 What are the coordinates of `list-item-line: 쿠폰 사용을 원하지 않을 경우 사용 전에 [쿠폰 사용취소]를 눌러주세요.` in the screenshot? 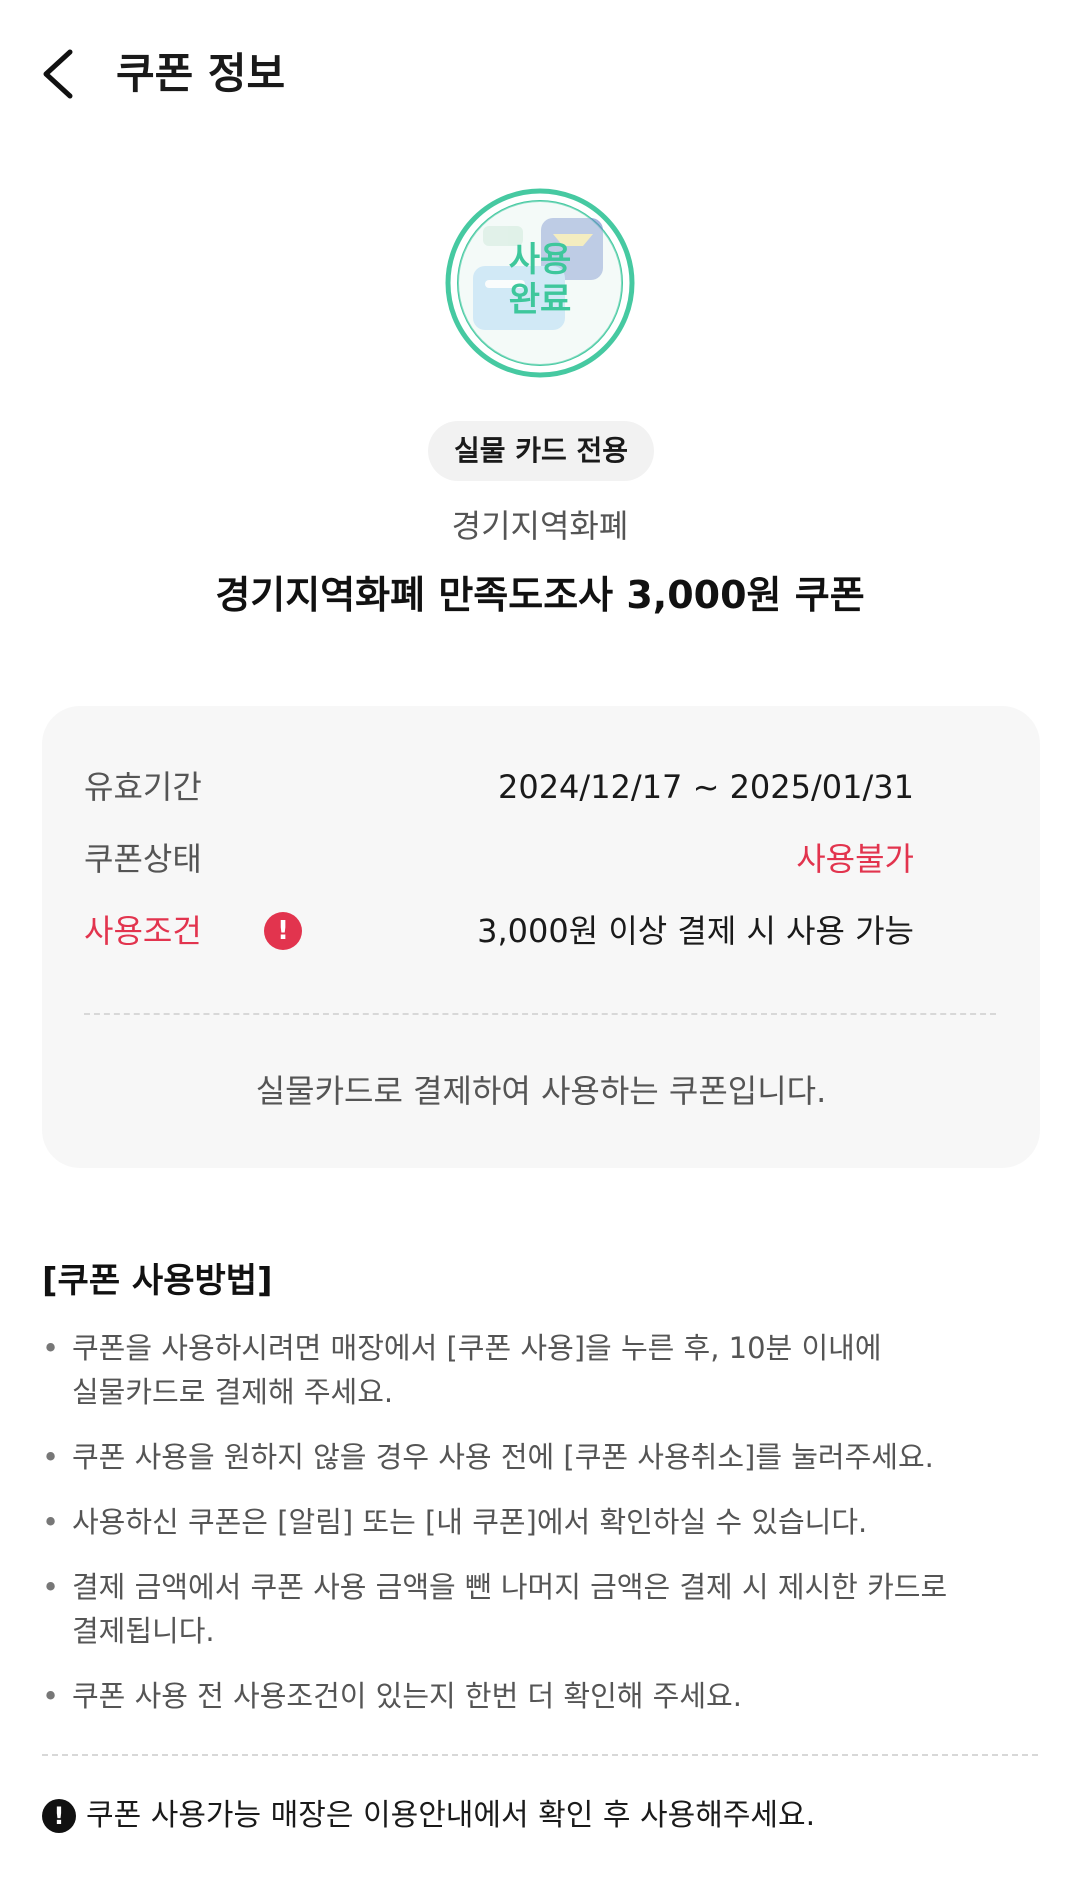 It's located at (503, 1457).